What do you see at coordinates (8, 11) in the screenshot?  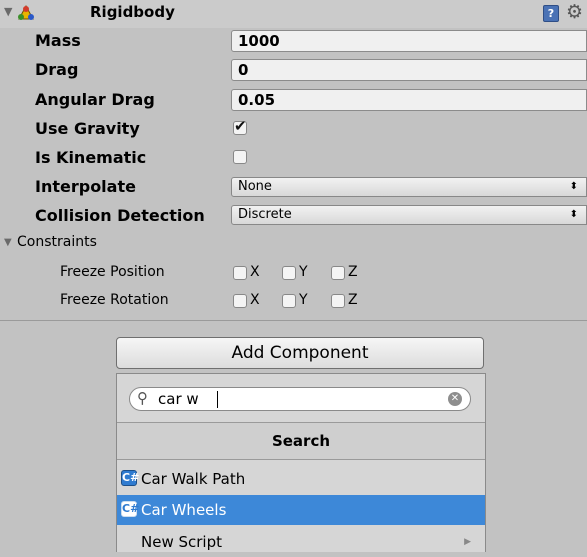 I see `collapse-arrow-icon: ▼` at bounding box center [8, 11].